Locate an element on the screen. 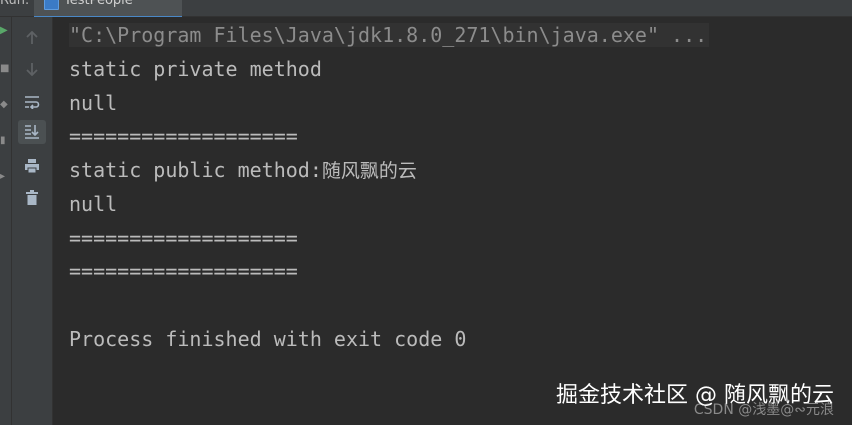 The height and width of the screenshot is (425, 852). application-icon is located at coordinates (51, 5).